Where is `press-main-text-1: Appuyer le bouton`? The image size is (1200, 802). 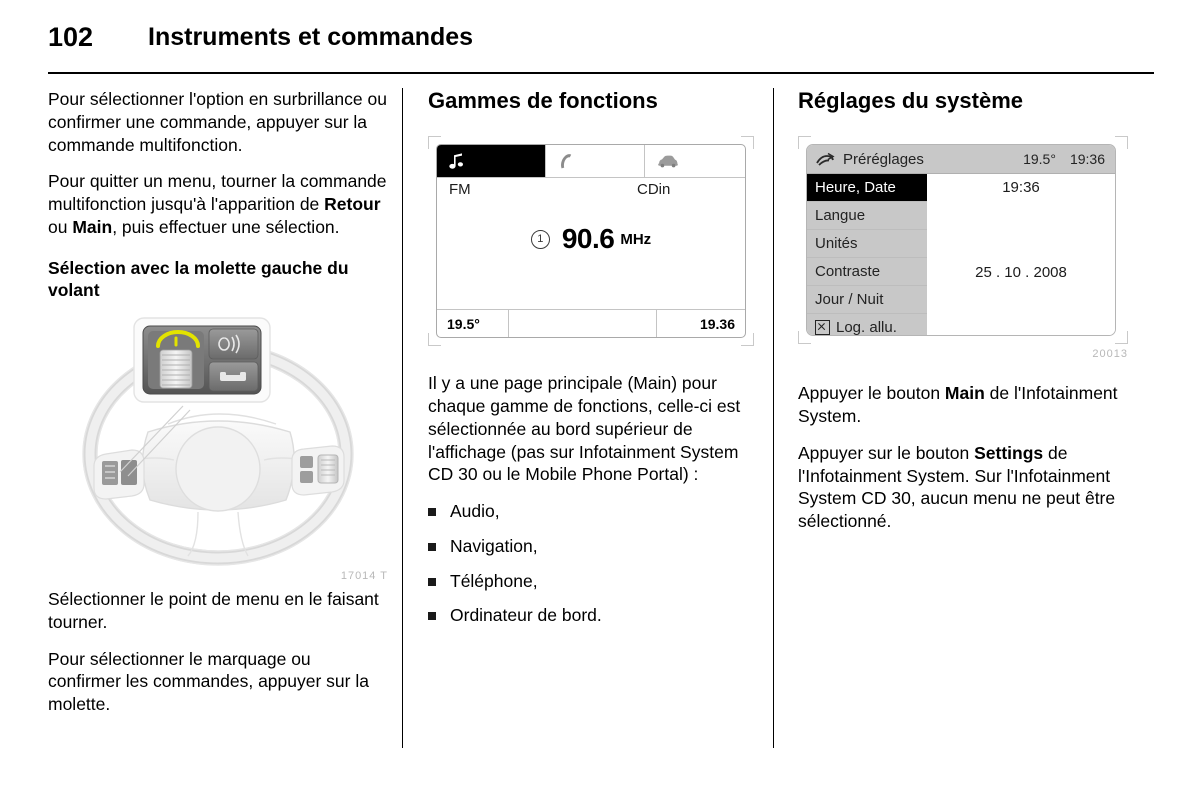 press-main-text-1: Appuyer le bouton is located at coordinates (871, 393).